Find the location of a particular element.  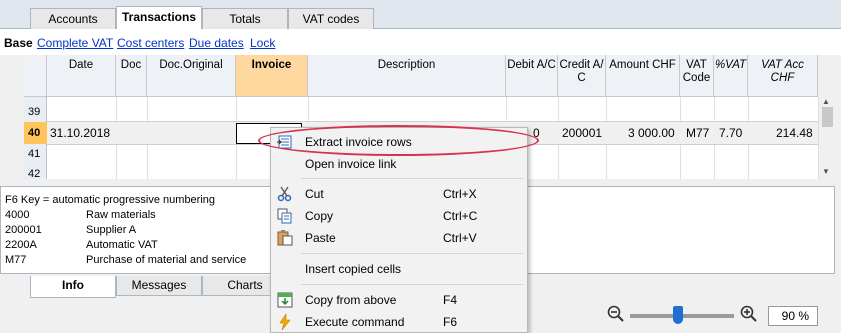

col-header-credit: Credit A/ C is located at coordinates (582, 76).